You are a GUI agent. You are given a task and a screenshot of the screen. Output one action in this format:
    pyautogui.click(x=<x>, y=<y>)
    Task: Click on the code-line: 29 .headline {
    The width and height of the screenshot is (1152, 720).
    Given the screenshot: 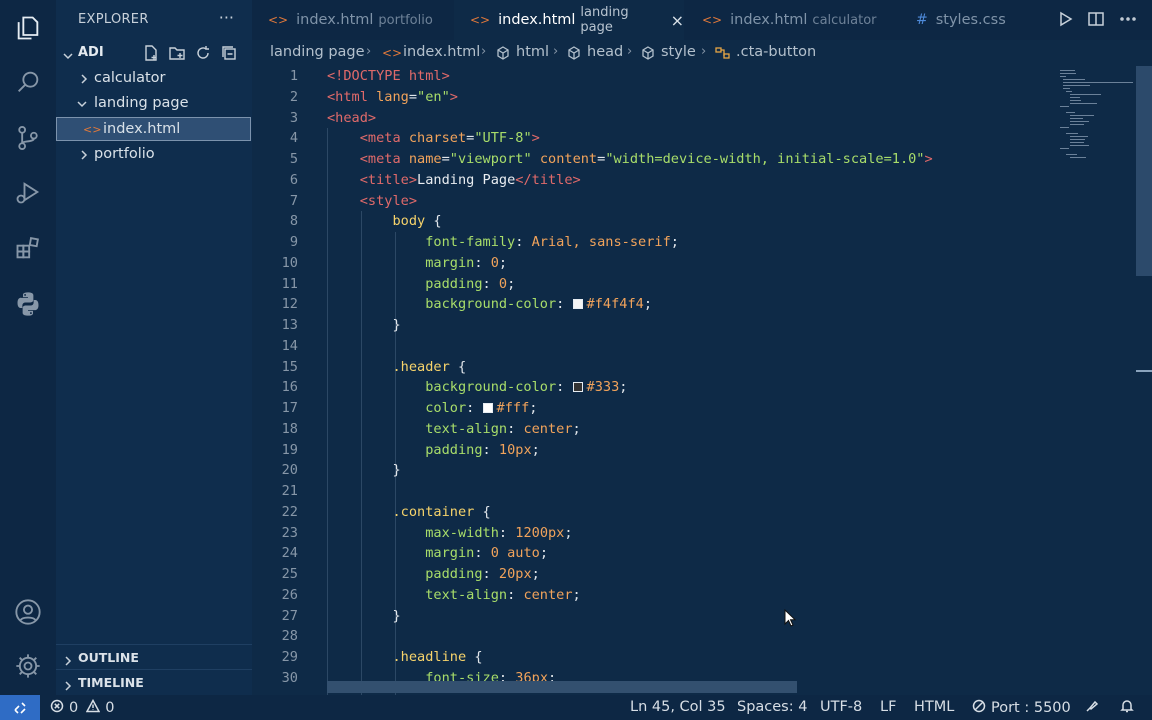 What is the action you would take?
    pyautogui.click(x=662, y=657)
    